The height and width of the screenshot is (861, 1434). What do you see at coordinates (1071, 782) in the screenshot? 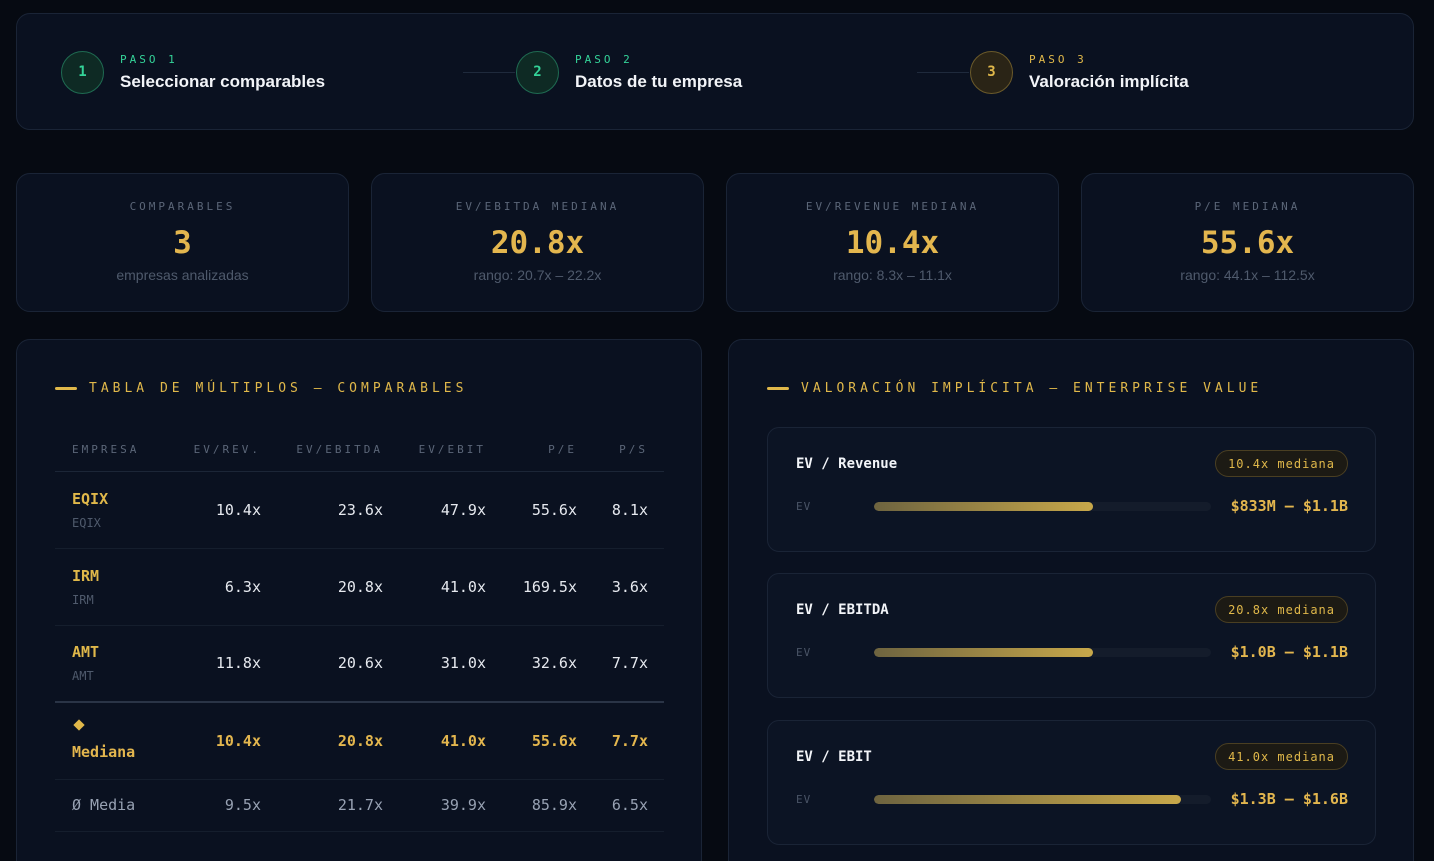
I see `valuation-item-ev-ebit: EV / EBIT 41.0x mediana EV $1.3B – $1.6B` at bounding box center [1071, 782].